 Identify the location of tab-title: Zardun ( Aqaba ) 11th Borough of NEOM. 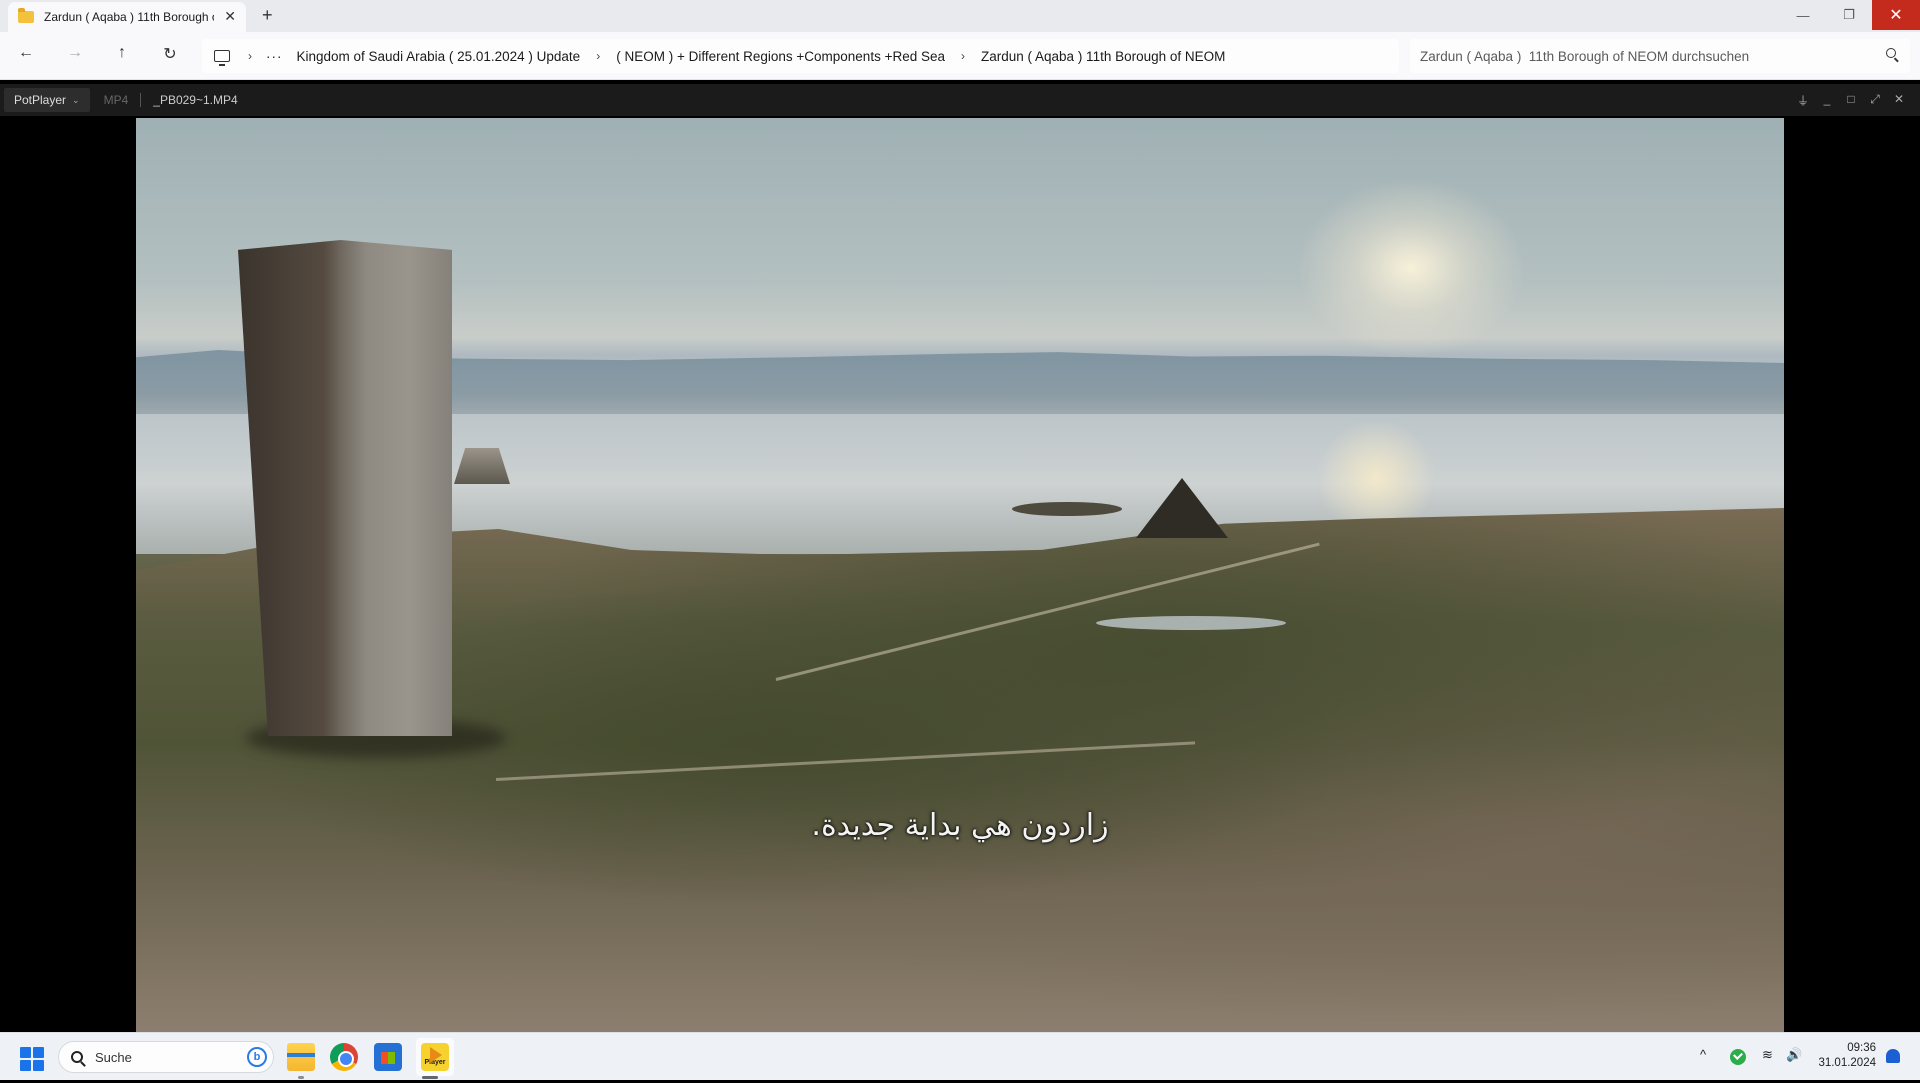
(129, 17).